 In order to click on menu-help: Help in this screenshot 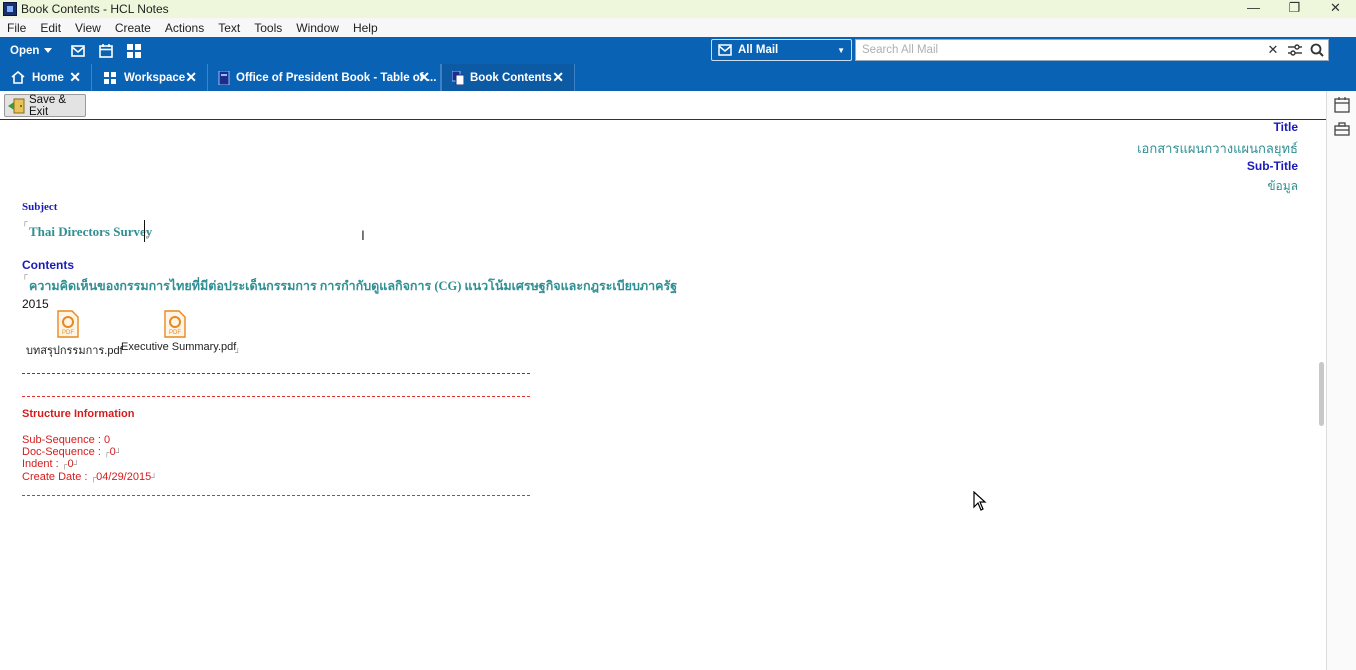, I will do `click(365, 28)`.